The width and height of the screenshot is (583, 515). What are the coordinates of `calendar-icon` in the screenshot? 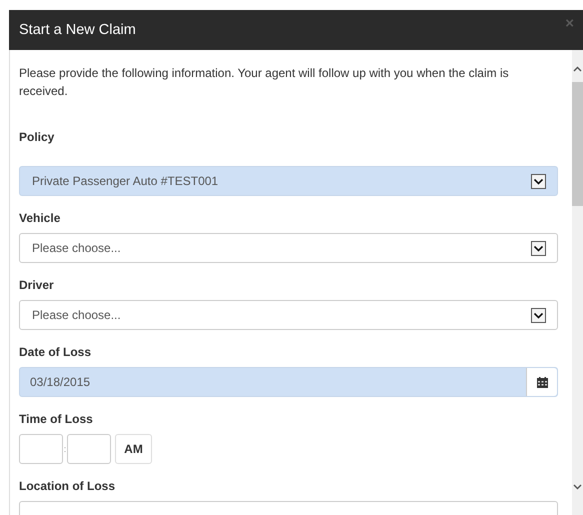 It's located at (542, 382).